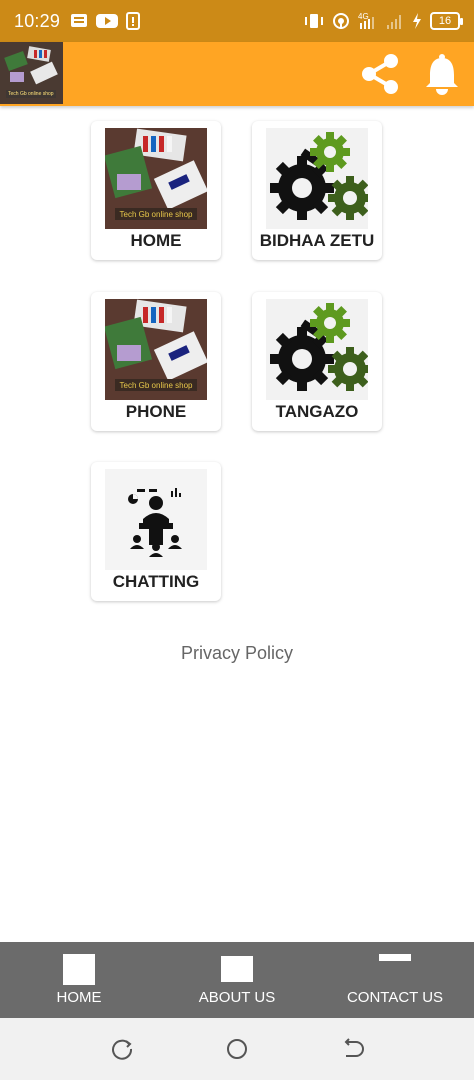 This screenshot has width=474, height=1080. What do you see at coordinates (314, 21) in the screenshot?
I see `vibrate-icon` at bounding box center [314, 21].